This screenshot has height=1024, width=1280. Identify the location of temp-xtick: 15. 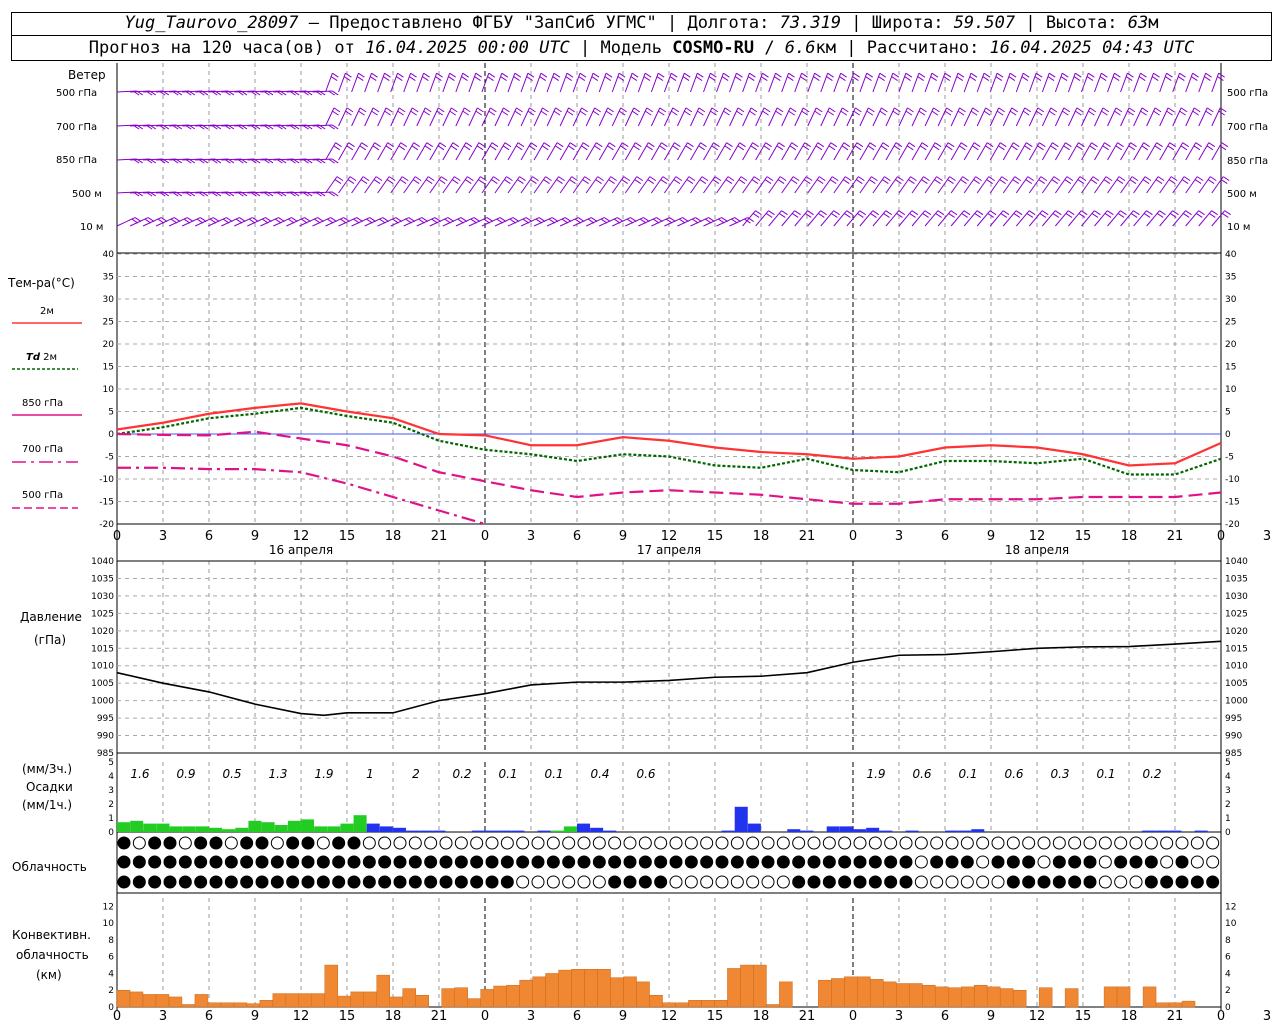
(715, 536).